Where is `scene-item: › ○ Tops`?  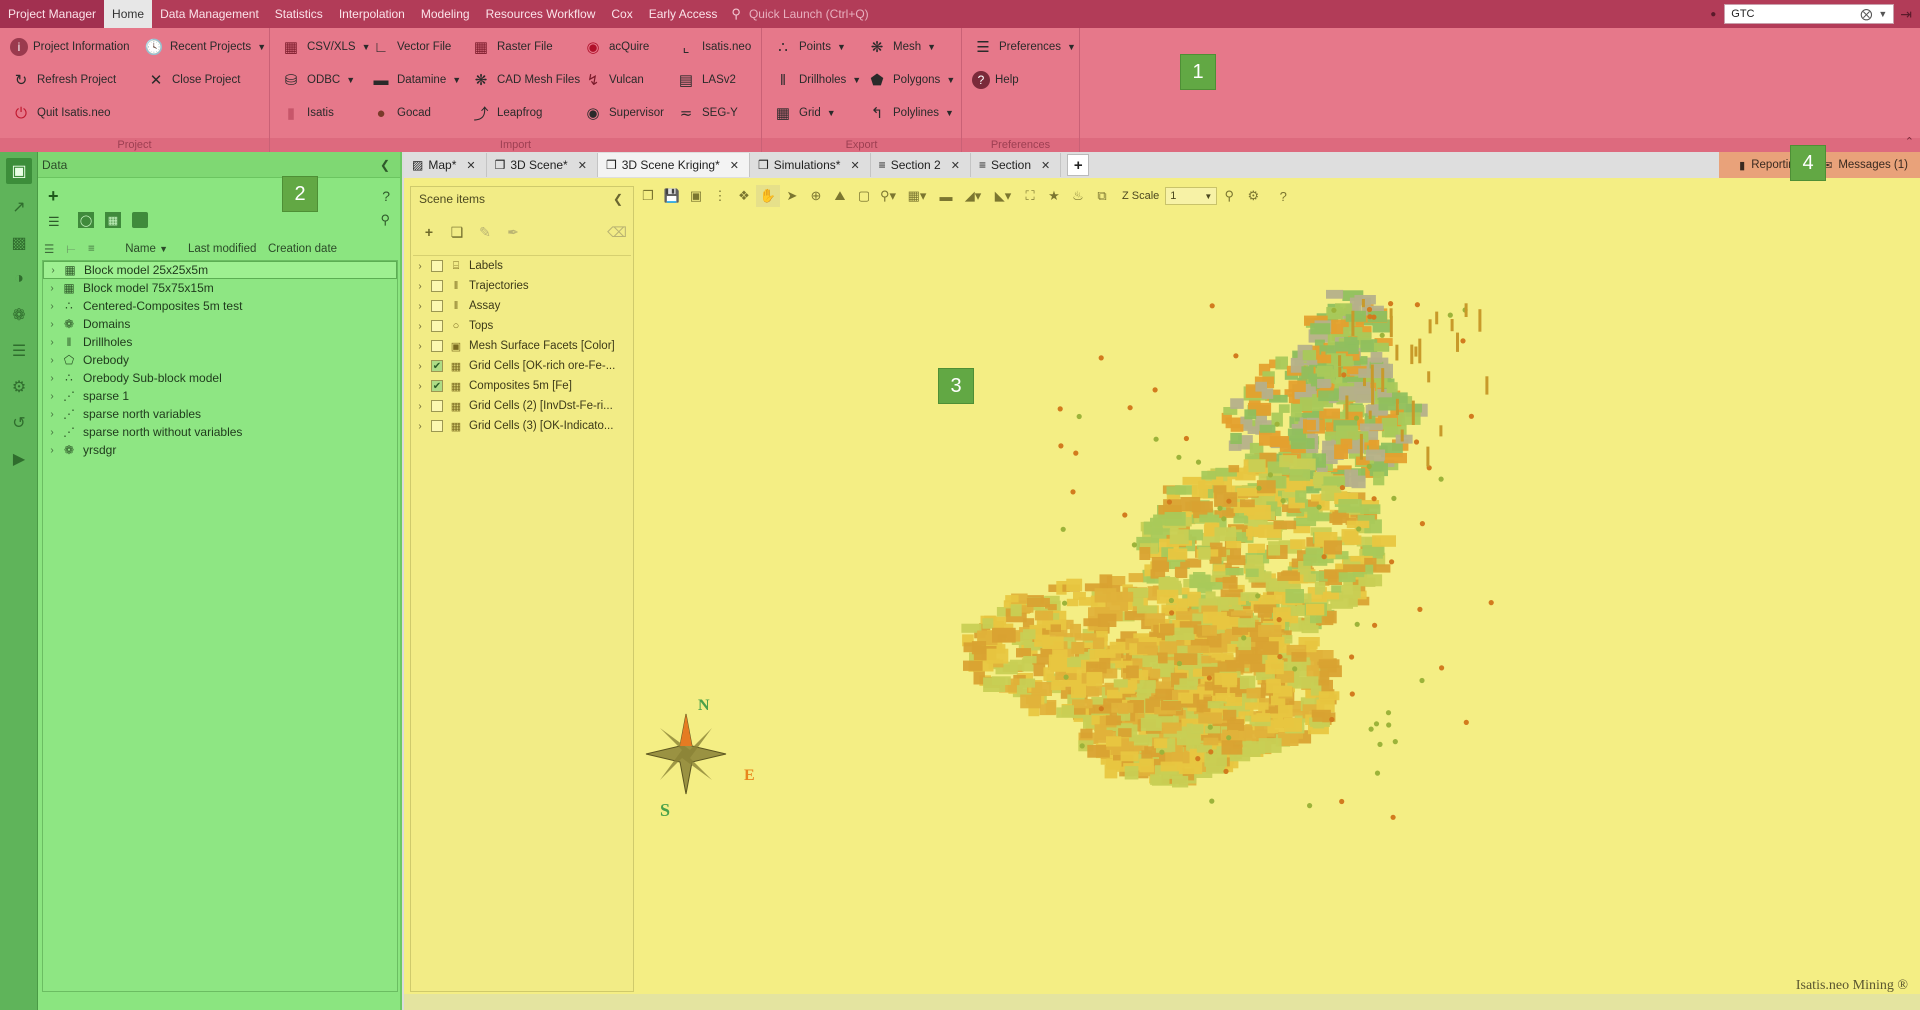 scene-item: › ○ Tops is located at coordinates (522, 326).